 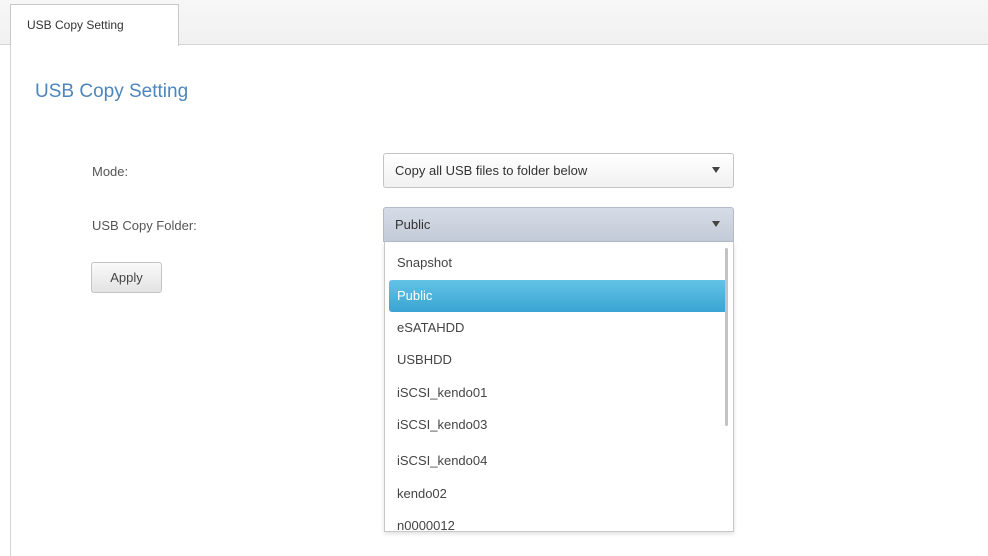 I want to click on apply-button: Apply, so click(x=126, y=277).